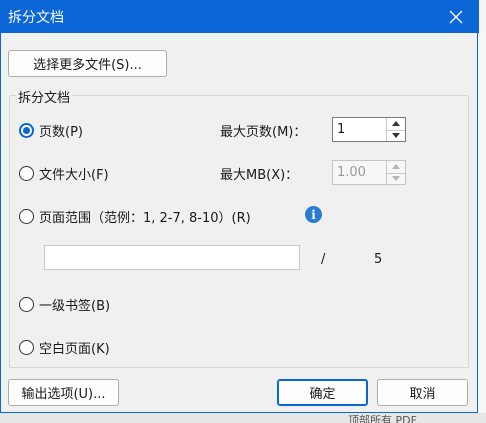 The image size is (486, 423). I want to click on spin-down-button-mb, so click(396, 178).